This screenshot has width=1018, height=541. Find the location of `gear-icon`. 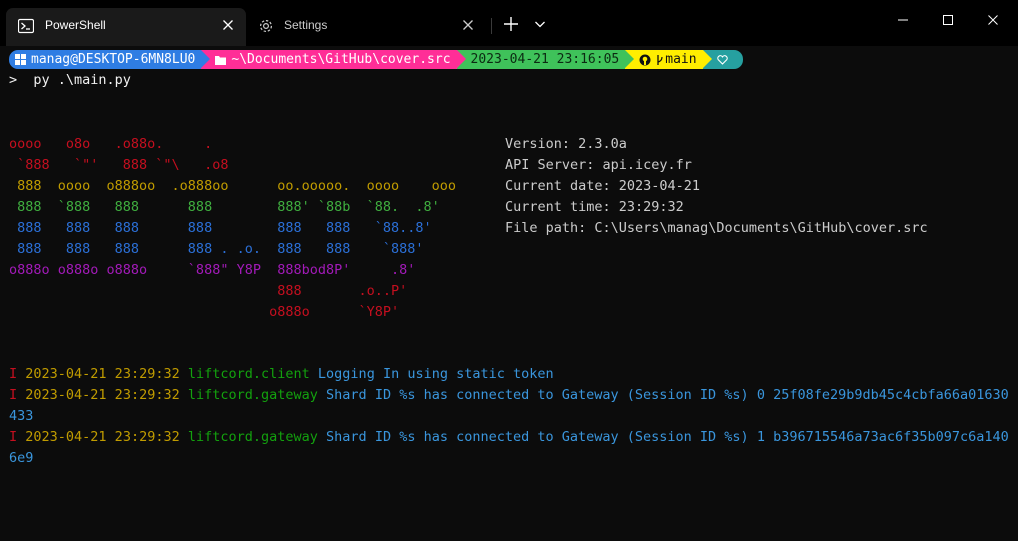

gear-icon is located at coordinates (266, 26).